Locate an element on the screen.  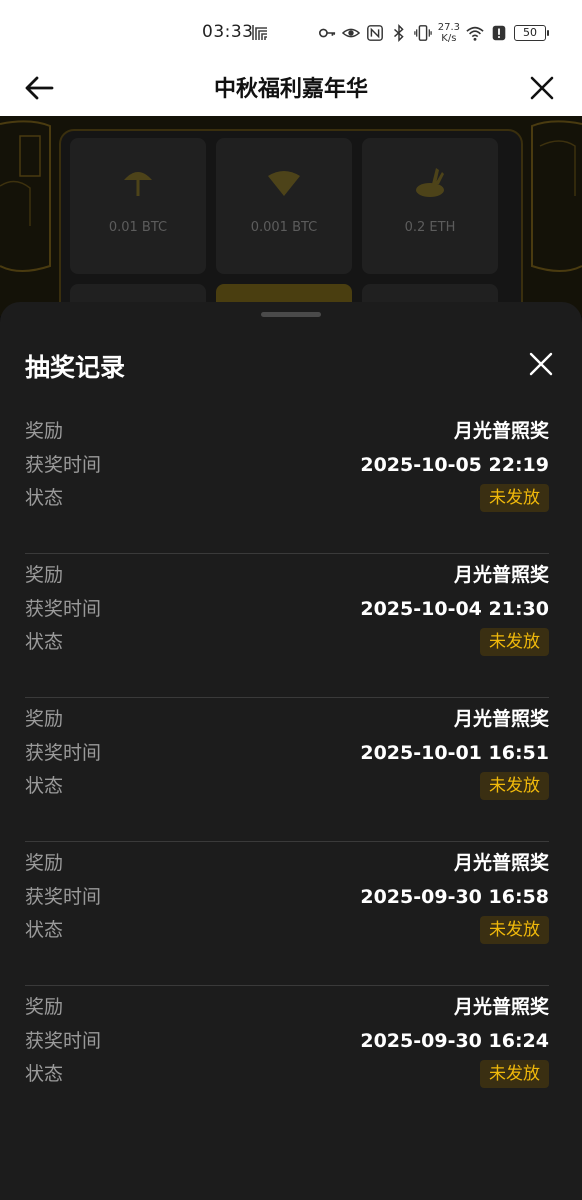
page-title: 中秋福利嘉年华 is located at coordinates (290, 89).